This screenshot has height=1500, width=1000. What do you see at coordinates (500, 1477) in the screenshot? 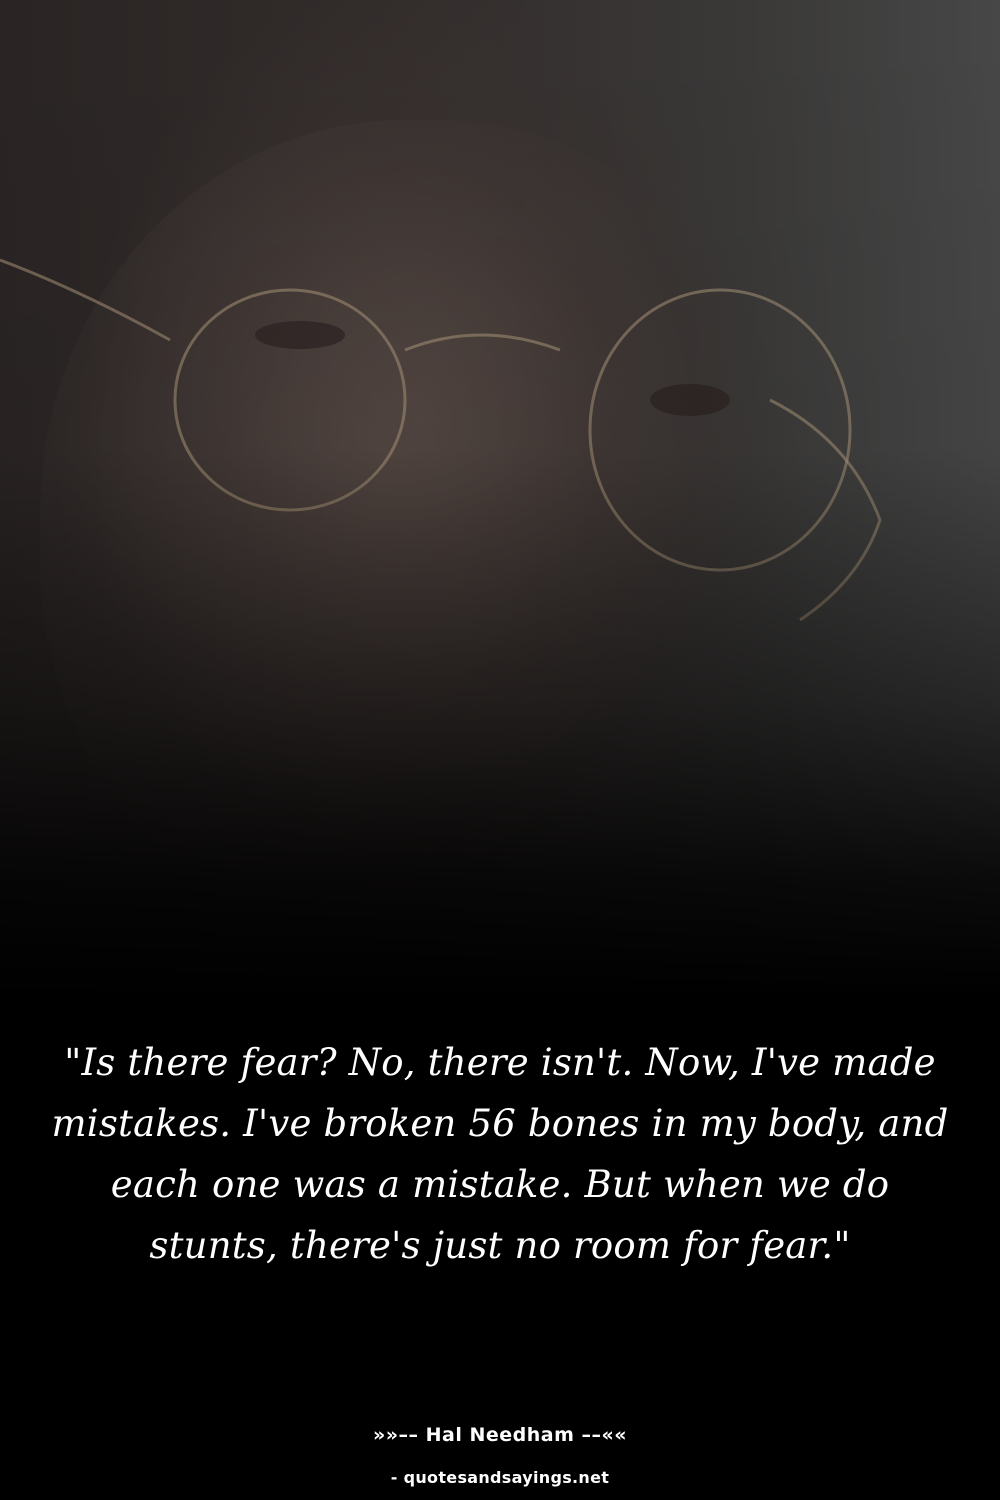
I see `source-watermark: - quotesandsayings.net` at bounding box center [500, 1477].